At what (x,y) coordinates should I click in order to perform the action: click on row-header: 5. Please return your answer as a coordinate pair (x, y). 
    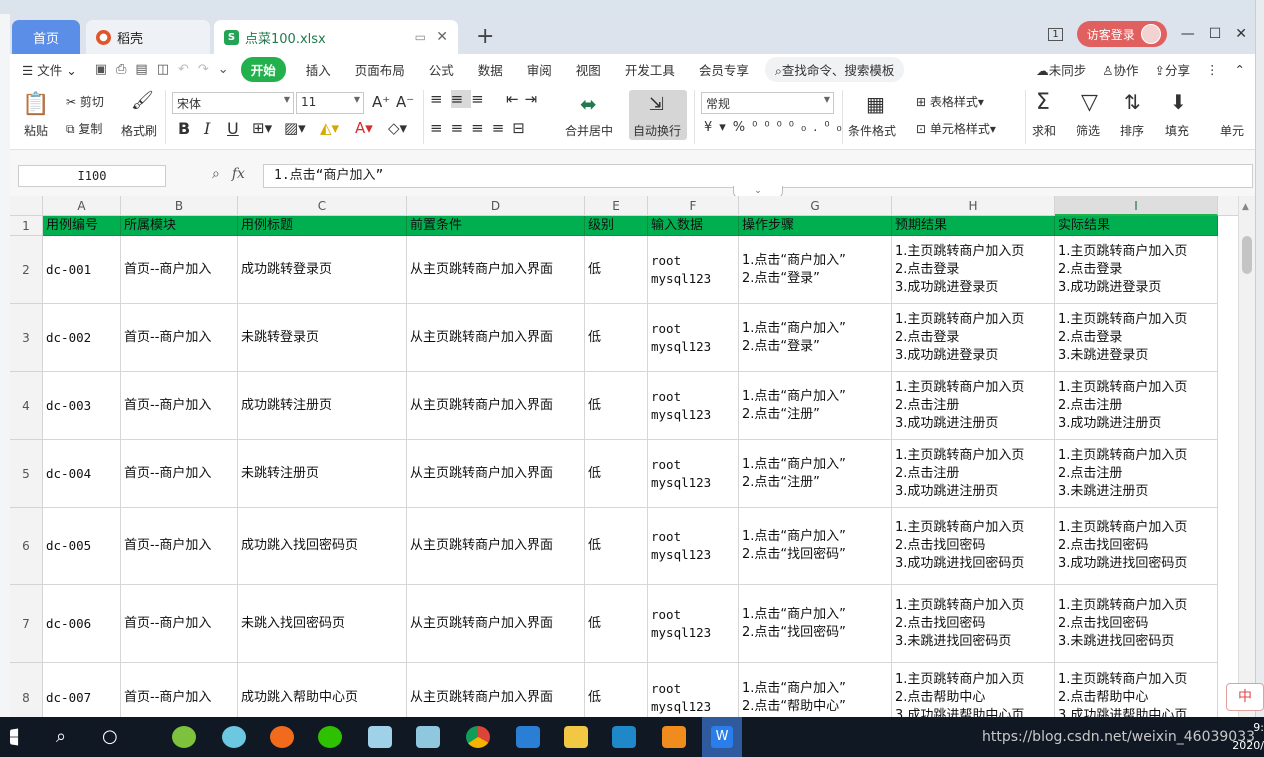
    Looking at the image, I should click on (26, 474).